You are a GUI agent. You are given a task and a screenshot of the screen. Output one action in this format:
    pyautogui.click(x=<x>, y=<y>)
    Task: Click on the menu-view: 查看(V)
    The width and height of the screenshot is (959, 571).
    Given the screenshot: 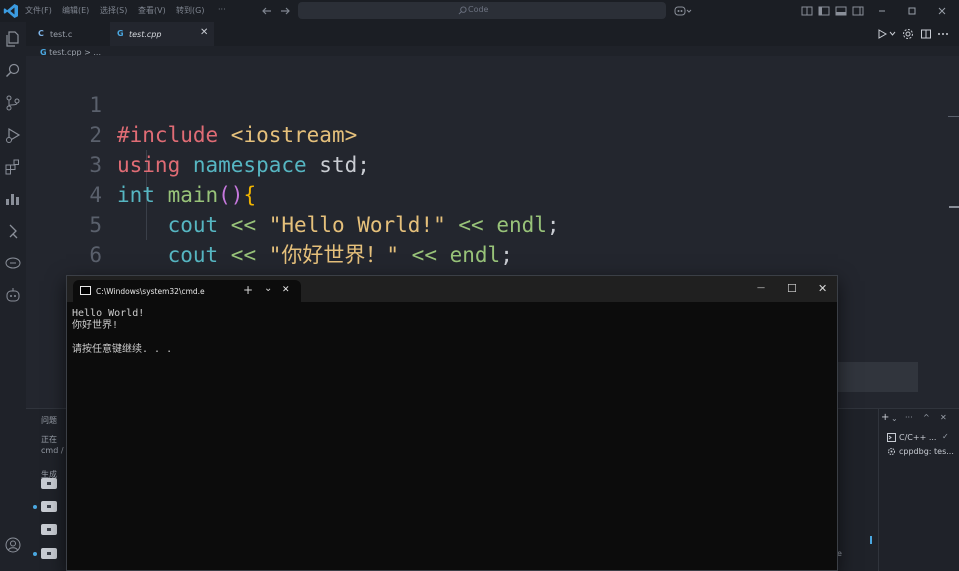 What is the action you would take?
    pyautogui.click(x=152, y=10)
    